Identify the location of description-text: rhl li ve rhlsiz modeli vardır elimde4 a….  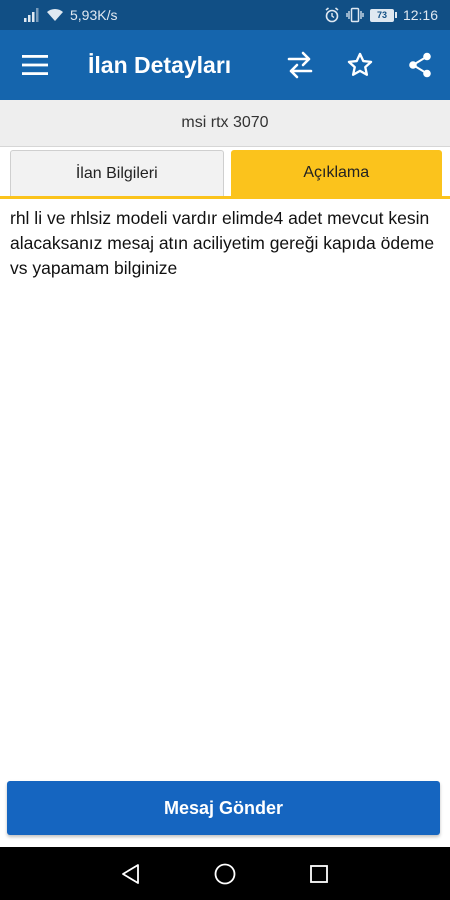
(222, 243).